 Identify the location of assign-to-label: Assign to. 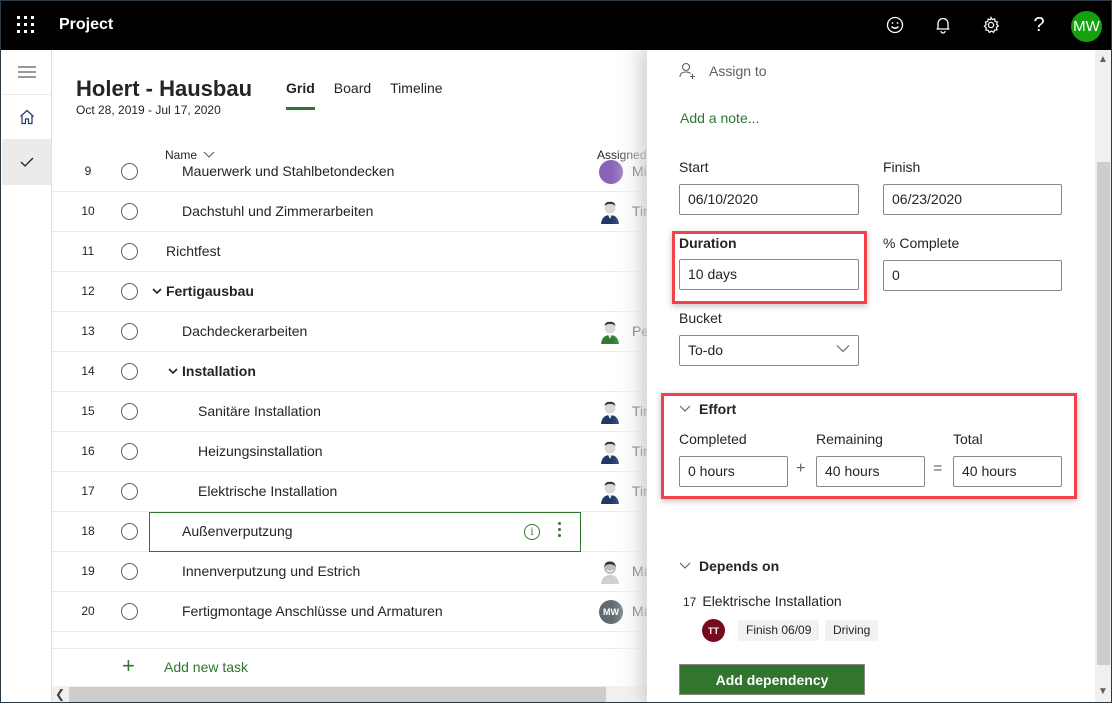
(738, 71).